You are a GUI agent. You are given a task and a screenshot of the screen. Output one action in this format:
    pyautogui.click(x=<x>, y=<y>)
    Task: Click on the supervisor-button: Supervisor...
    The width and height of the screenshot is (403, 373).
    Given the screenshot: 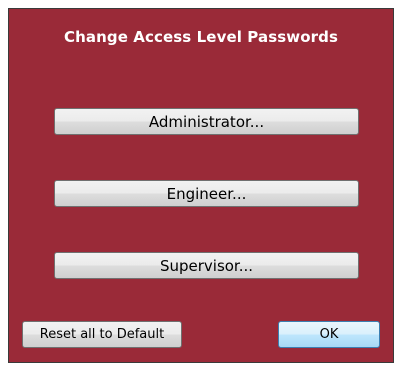 What is the action you would take?
    pyautogui.click(x=206, y=265)
    